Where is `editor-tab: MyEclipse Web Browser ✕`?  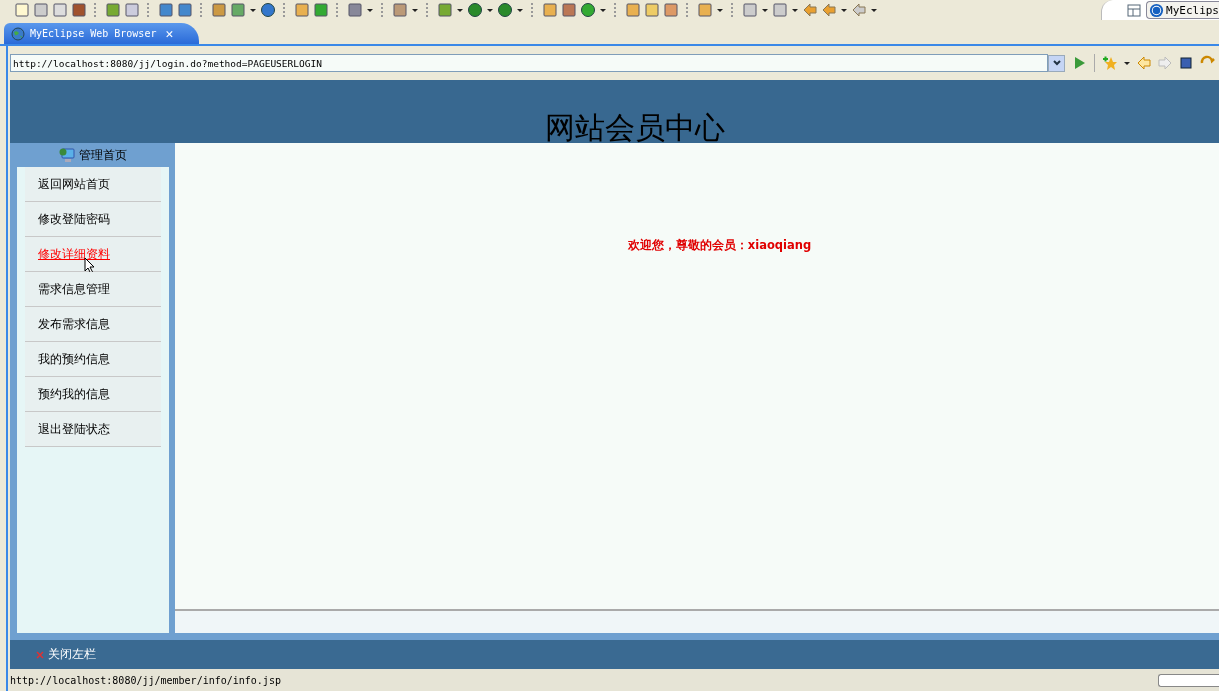 editor-tab: MyEclipse Web Browser ✕ is located at coordinates (102, 33).